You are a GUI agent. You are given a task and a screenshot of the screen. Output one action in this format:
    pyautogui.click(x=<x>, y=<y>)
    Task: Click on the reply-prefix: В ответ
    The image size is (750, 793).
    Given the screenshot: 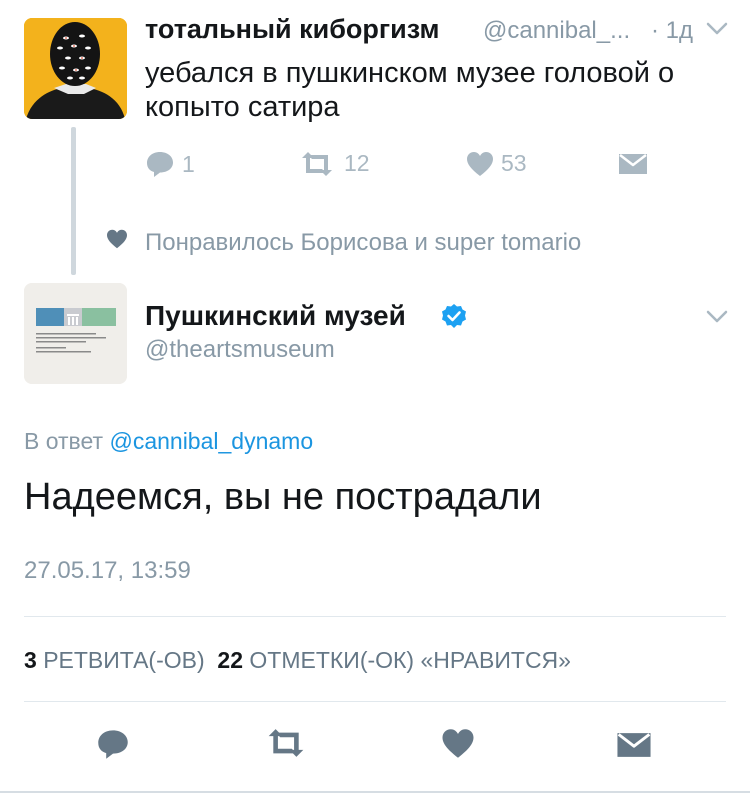 What is the action you would take?
    pyautogui.click(x=64, y=441)
    